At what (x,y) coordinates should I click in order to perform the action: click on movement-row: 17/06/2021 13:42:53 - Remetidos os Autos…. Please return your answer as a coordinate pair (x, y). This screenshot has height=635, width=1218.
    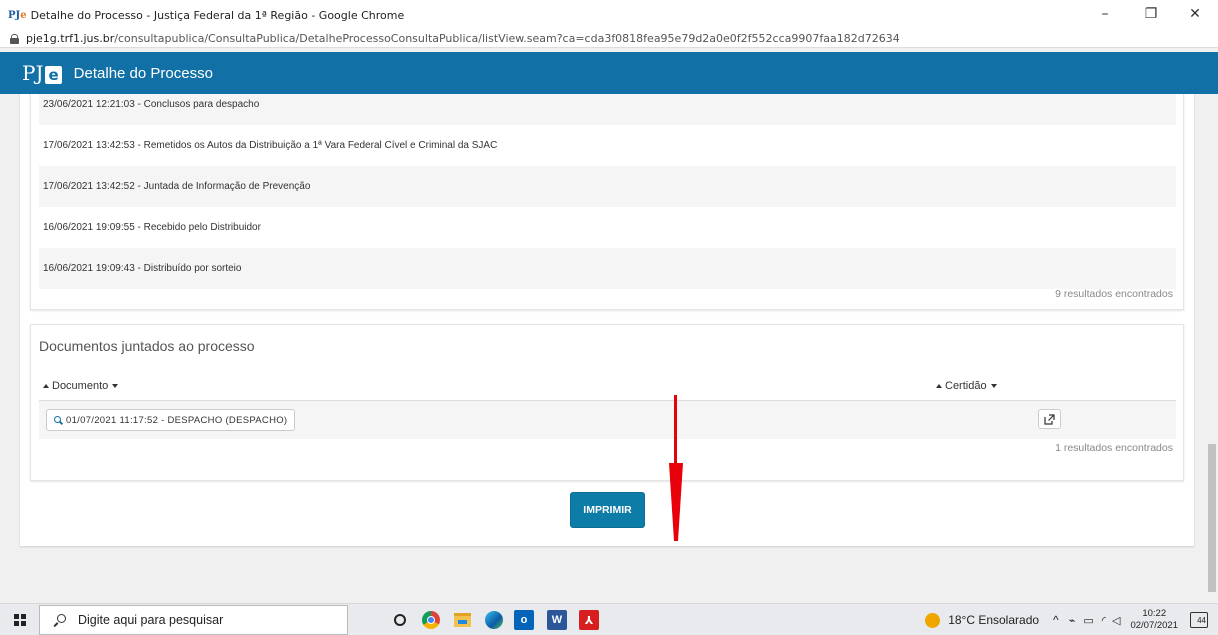
    Looking at the image, I should click on (270, 145).